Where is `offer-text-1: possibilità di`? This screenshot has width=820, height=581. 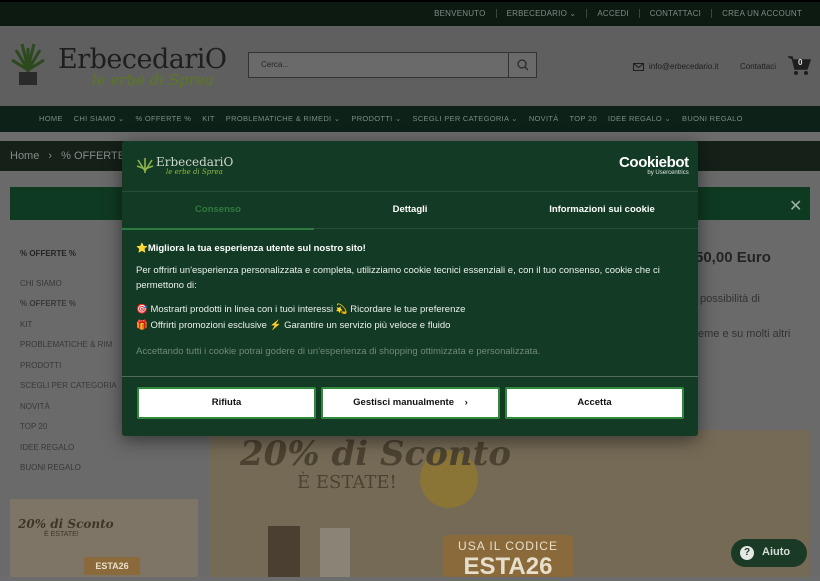
offer-text-1: possibilità di is located at coordinates (730, 299).